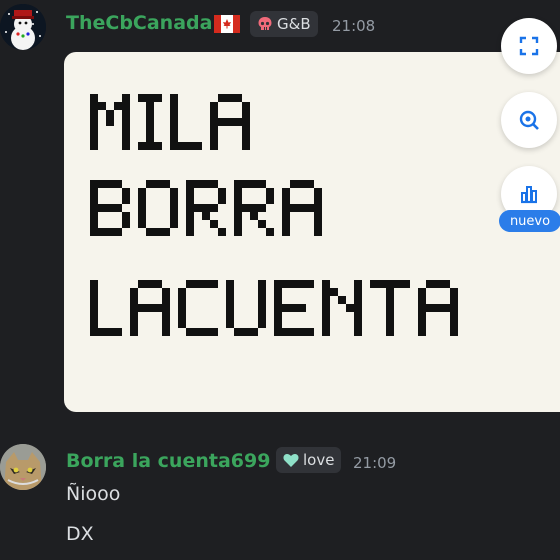 The image size is (560, 560). I want to click on role-badge: love, so click(309, 460).